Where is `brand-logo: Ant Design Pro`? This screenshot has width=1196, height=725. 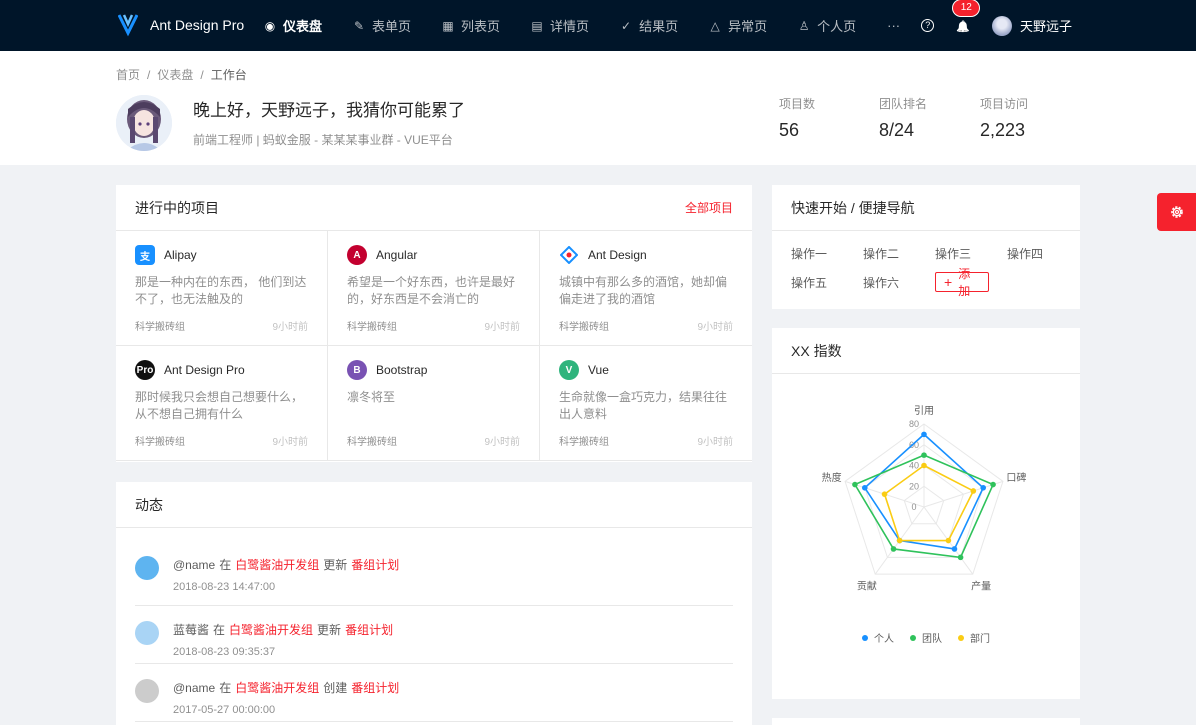 brand-logo: Ant Design Pro is located at coordinates (181, 25).